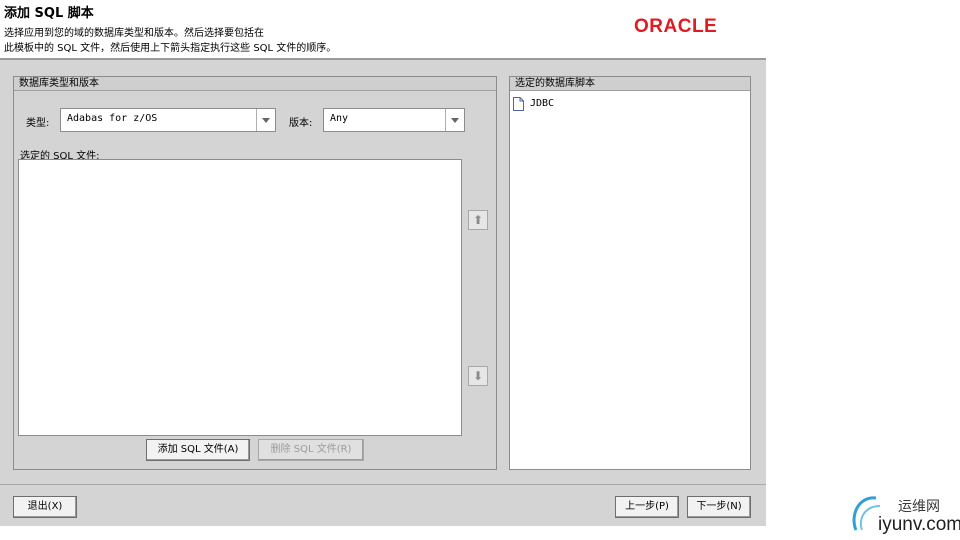 The width and height of the screenshot is (960, 540). What do you see at coordinates (168, 120) in the screenshot?
I see `type-dropdown: Adabas for z/OS` at bounding box center [168, 120].